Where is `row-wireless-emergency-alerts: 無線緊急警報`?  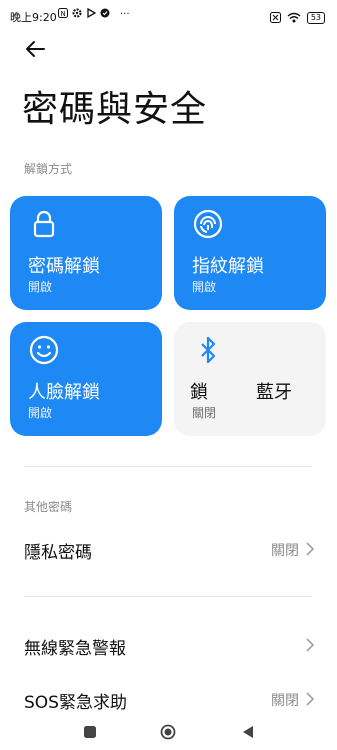 row-wireless-emergency-alerts: 無線緊急警報 is located at coordinates (168, 646).